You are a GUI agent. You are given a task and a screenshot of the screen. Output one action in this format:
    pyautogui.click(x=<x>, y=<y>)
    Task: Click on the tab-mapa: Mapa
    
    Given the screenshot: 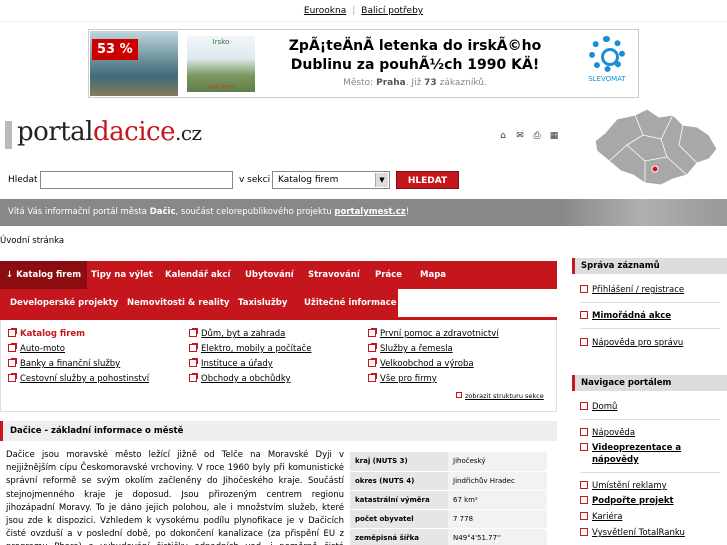 What is the action you would take?
    pyautogui.click(x=433, y=275)
    